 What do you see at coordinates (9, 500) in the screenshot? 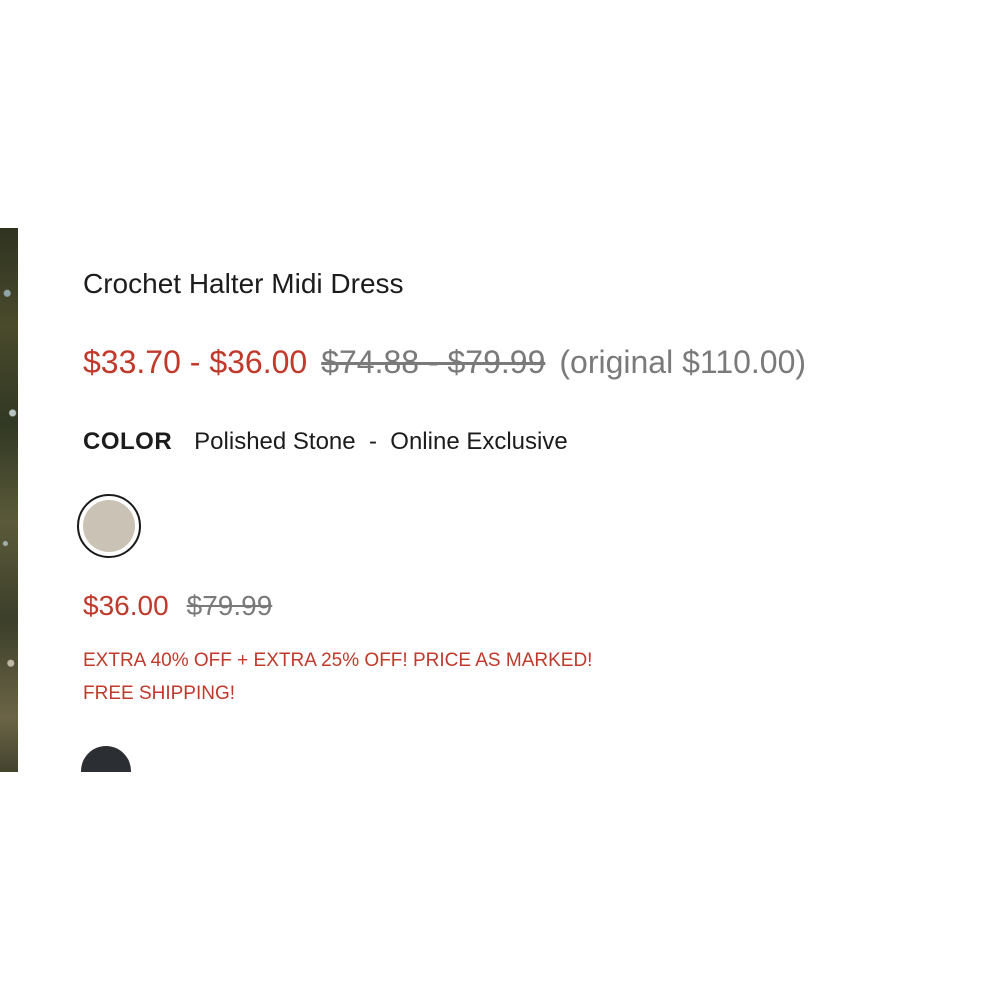
I see `product-photo-edge` at bounding box center [9, 500].